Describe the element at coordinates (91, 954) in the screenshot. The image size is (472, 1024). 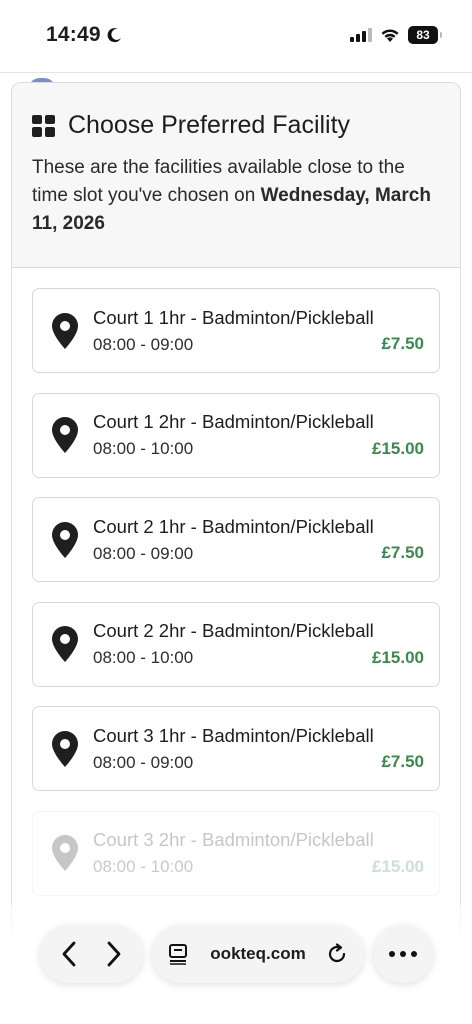
I see `nav-pill` at that location.